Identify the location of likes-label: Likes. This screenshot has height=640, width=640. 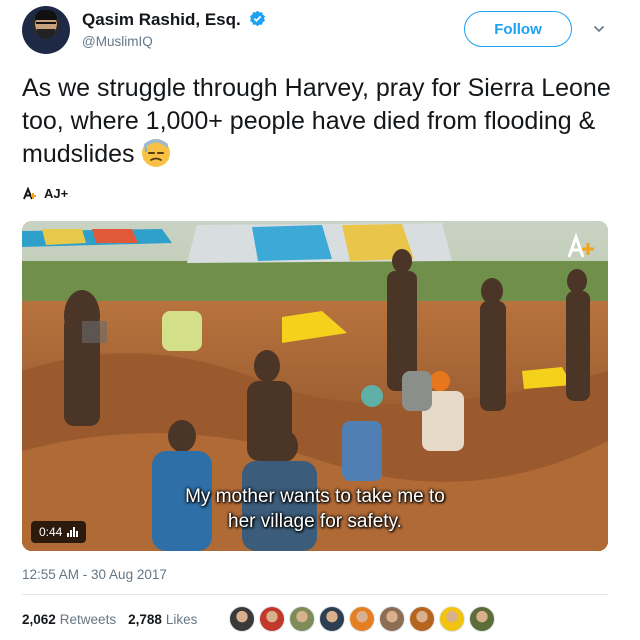
(181, 619).